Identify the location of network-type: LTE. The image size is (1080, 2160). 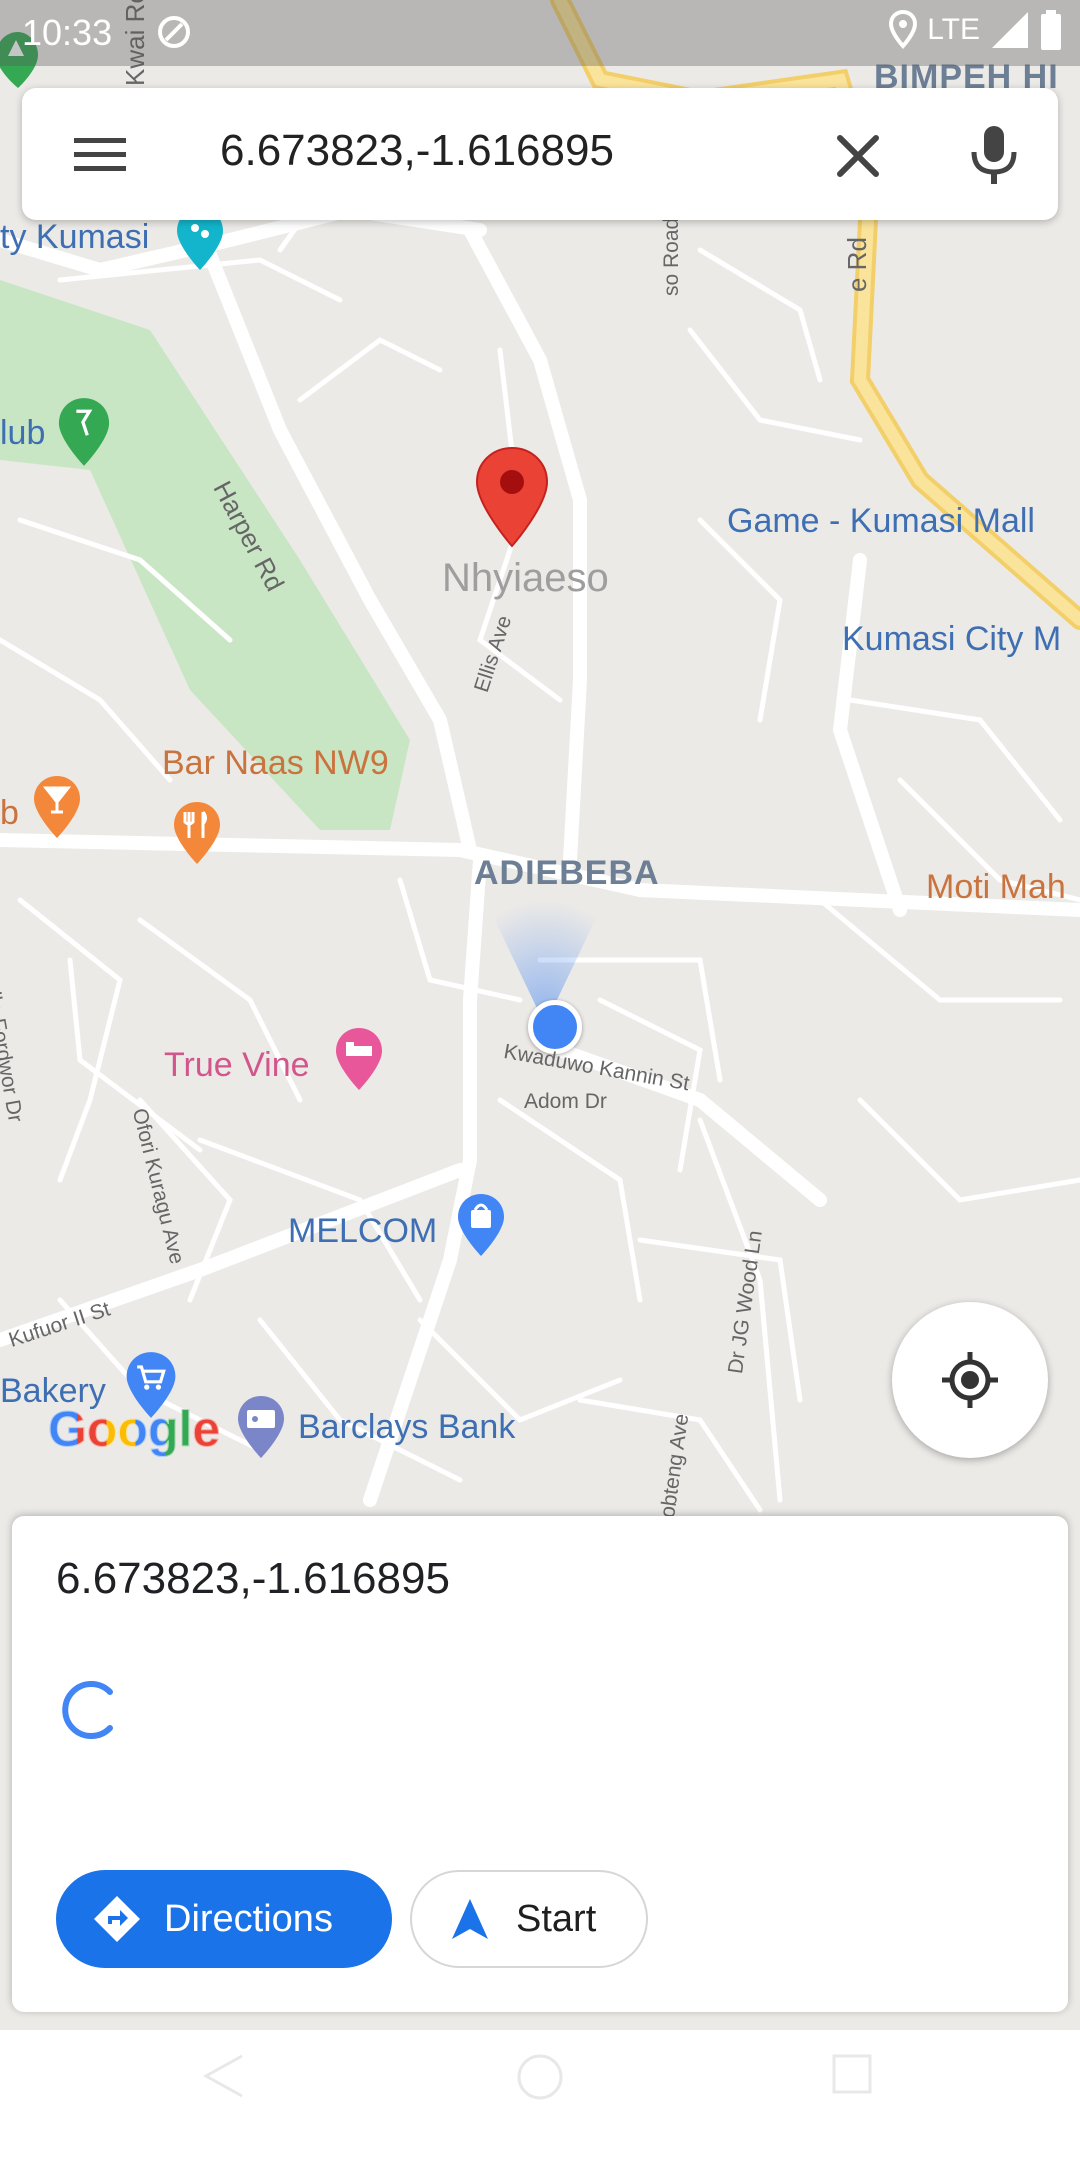
(953, 29).